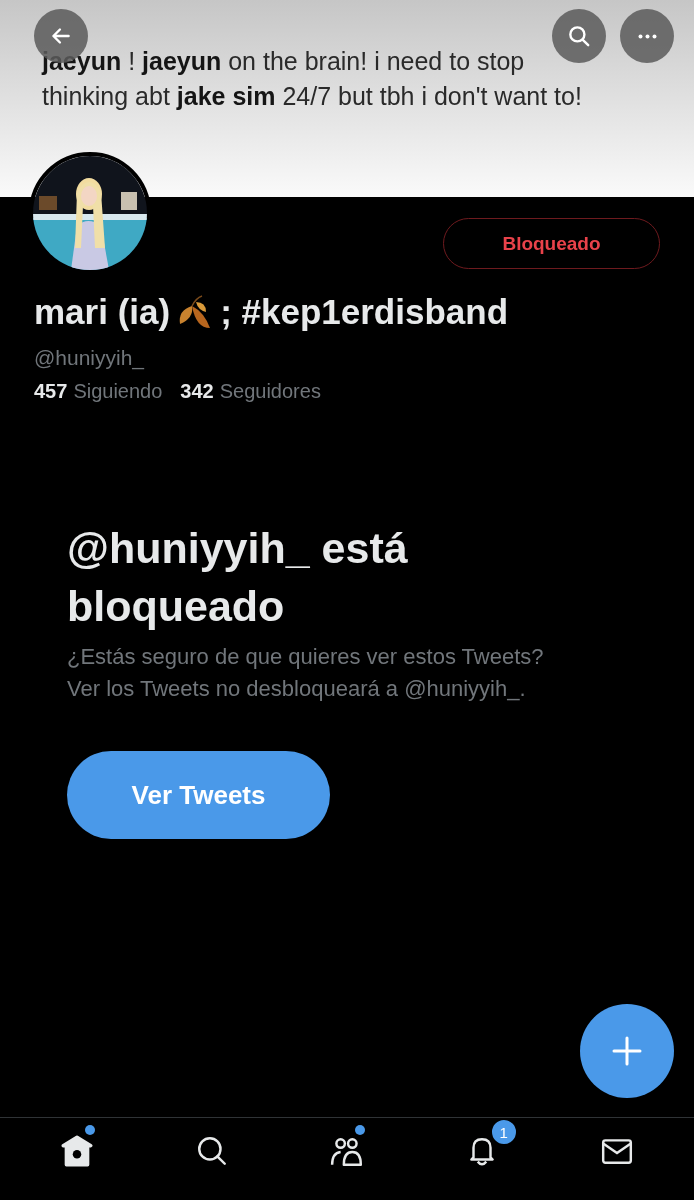  What do you see at coordinates (283, 61) in the screenshot?
I see `banner-text: jaeyun ! jaeyun on the brain! i need to stop` at bounding box center [283, 61].